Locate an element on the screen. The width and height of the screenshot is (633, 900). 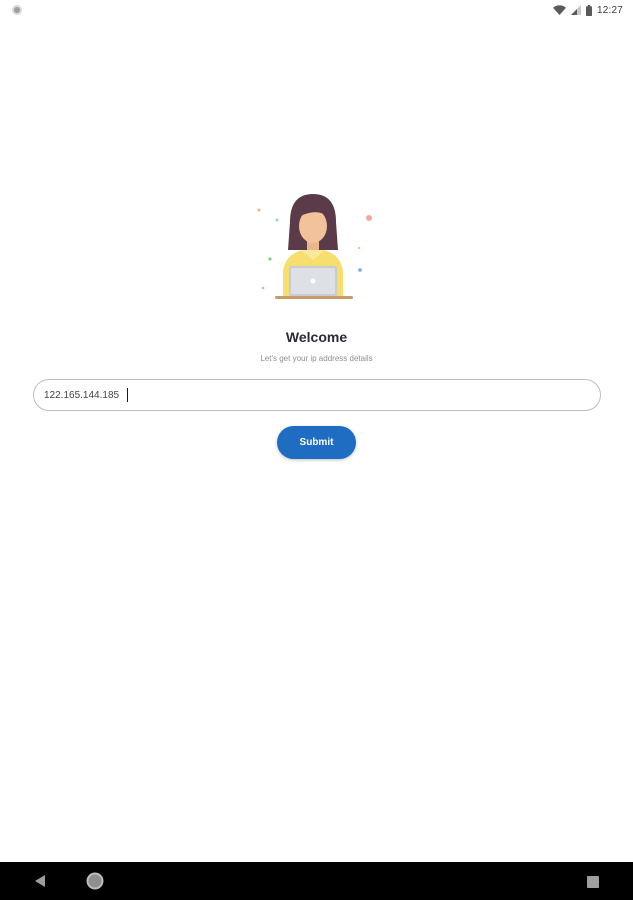
ip-address-input is located at coordinates (317, 395).